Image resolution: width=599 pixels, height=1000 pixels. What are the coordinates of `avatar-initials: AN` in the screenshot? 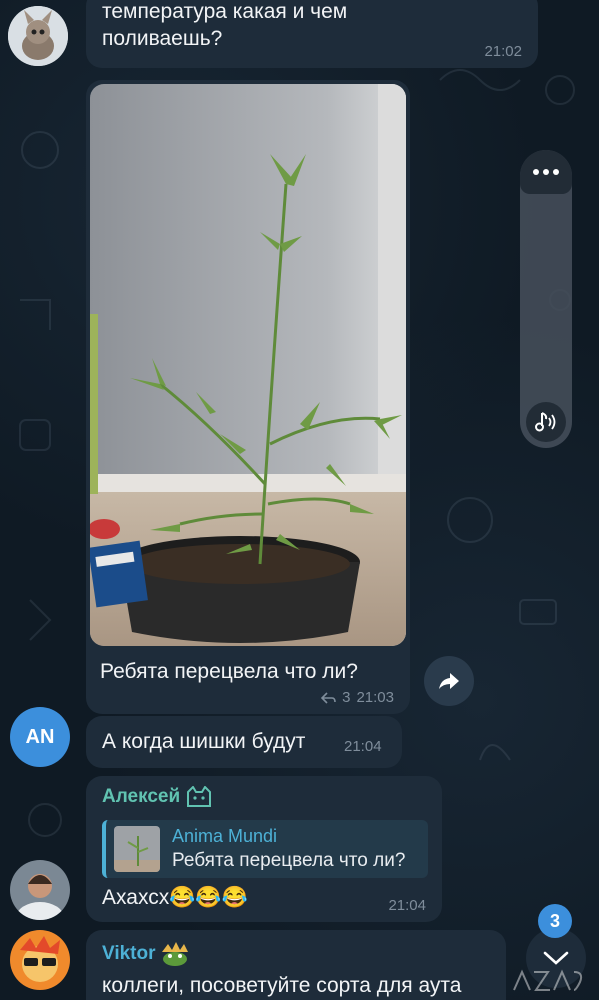 It's located at (40, 736).